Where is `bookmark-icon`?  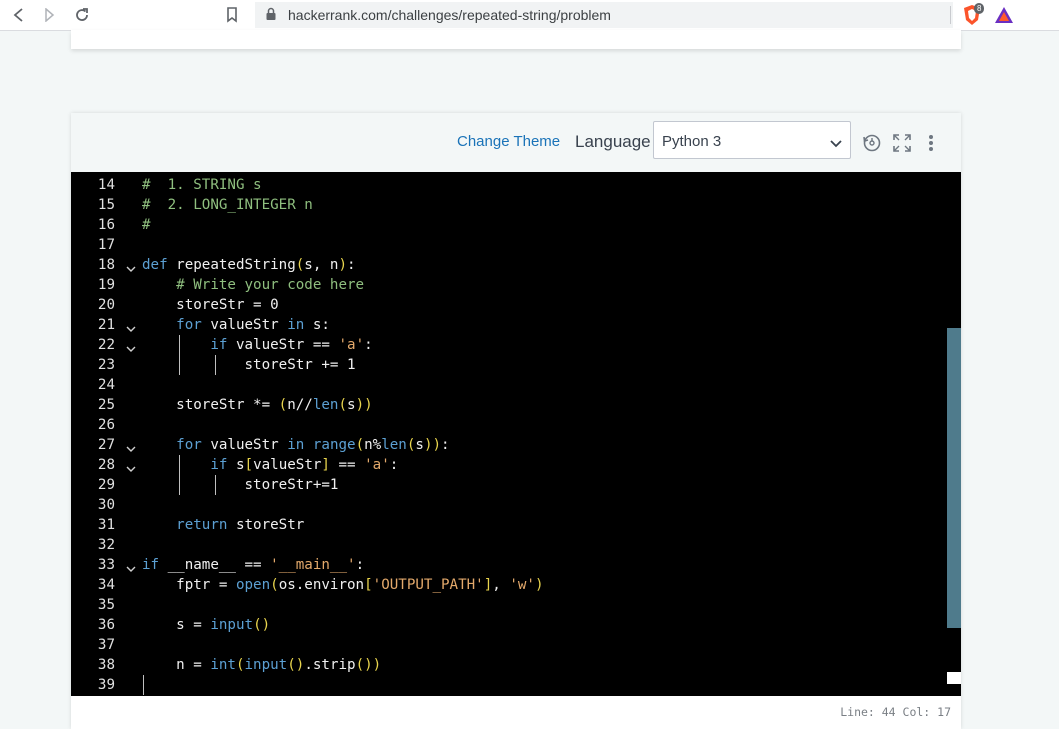
bookmark-icon is located at coordinates (232, 15).